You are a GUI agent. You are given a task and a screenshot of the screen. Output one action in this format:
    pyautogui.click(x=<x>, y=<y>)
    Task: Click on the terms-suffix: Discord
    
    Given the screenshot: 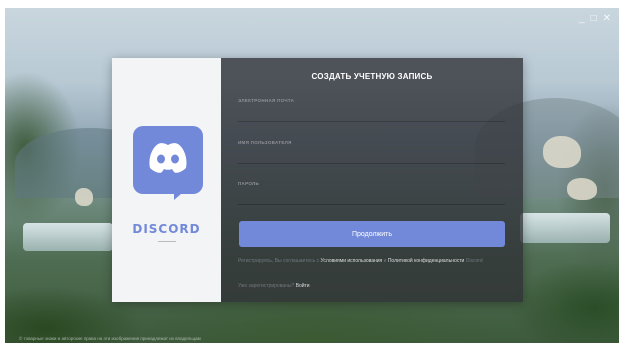 What is the action you would take?
    pyautogui.click(x=473, y=261)
    